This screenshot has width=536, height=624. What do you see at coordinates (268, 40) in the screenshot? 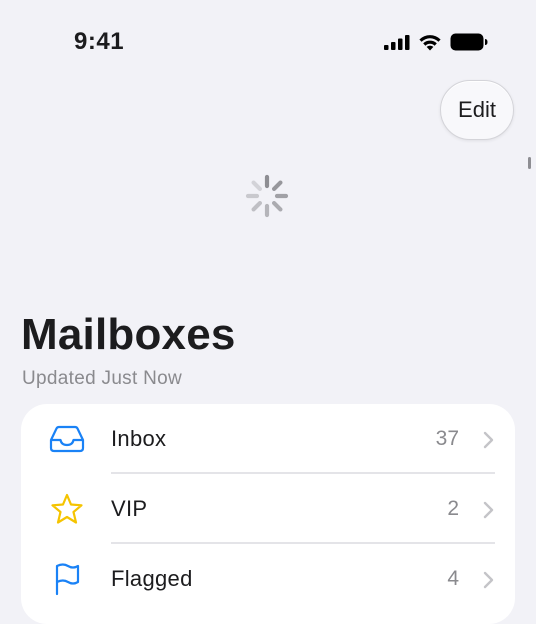
I see `status-bar: 9:41` at bounding box center [268, 40].